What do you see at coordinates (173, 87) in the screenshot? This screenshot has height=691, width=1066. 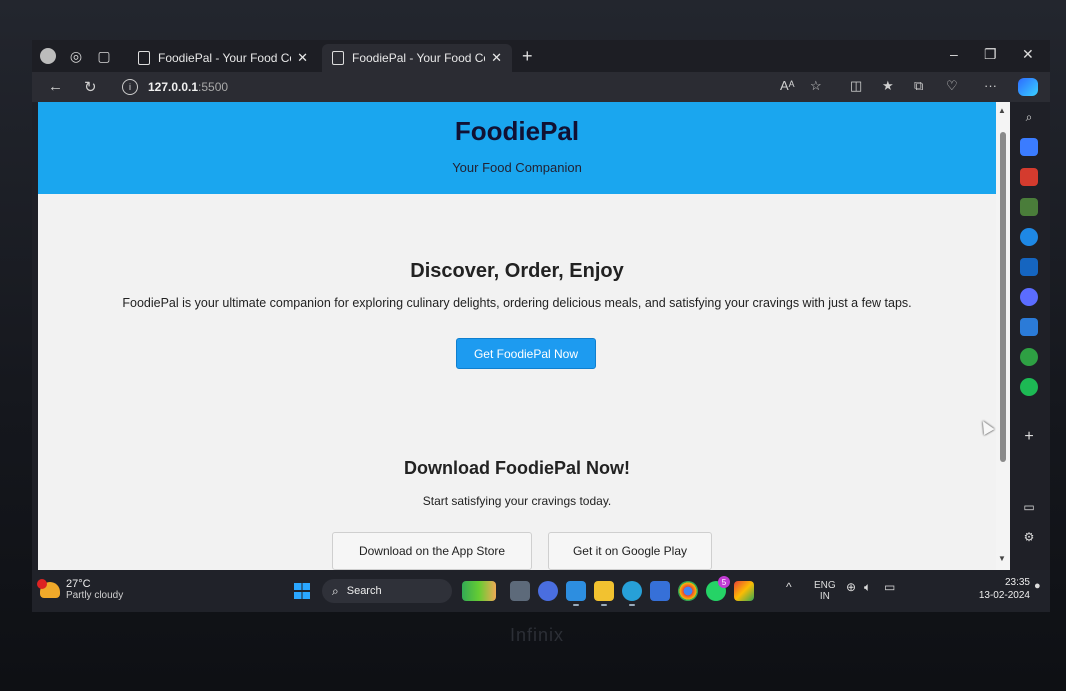 I see `url-host: 127.0.0.1` at bounding box center [173, 87].